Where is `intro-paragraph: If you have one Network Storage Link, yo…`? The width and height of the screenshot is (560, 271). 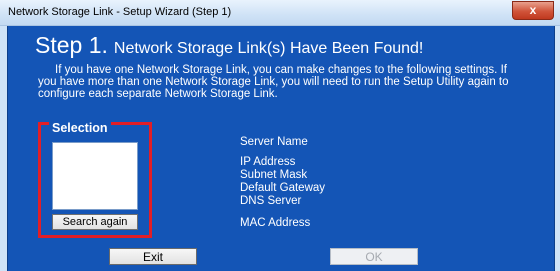 intro-paragraph: If you have one Network Storage Link, yo… is located at coordinates (273, 82).